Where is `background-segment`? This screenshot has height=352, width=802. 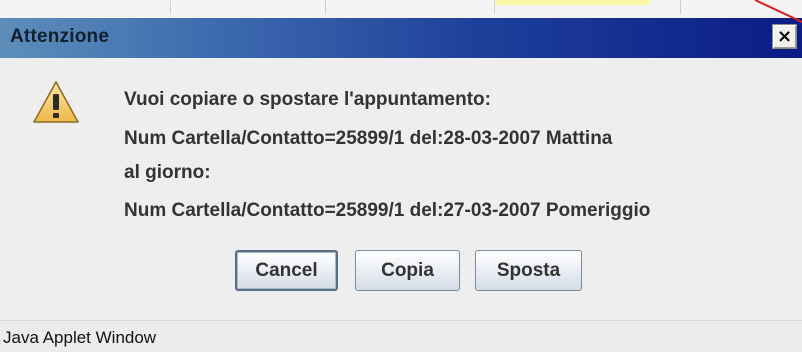
background-segment is located at coordinates (85, 2).